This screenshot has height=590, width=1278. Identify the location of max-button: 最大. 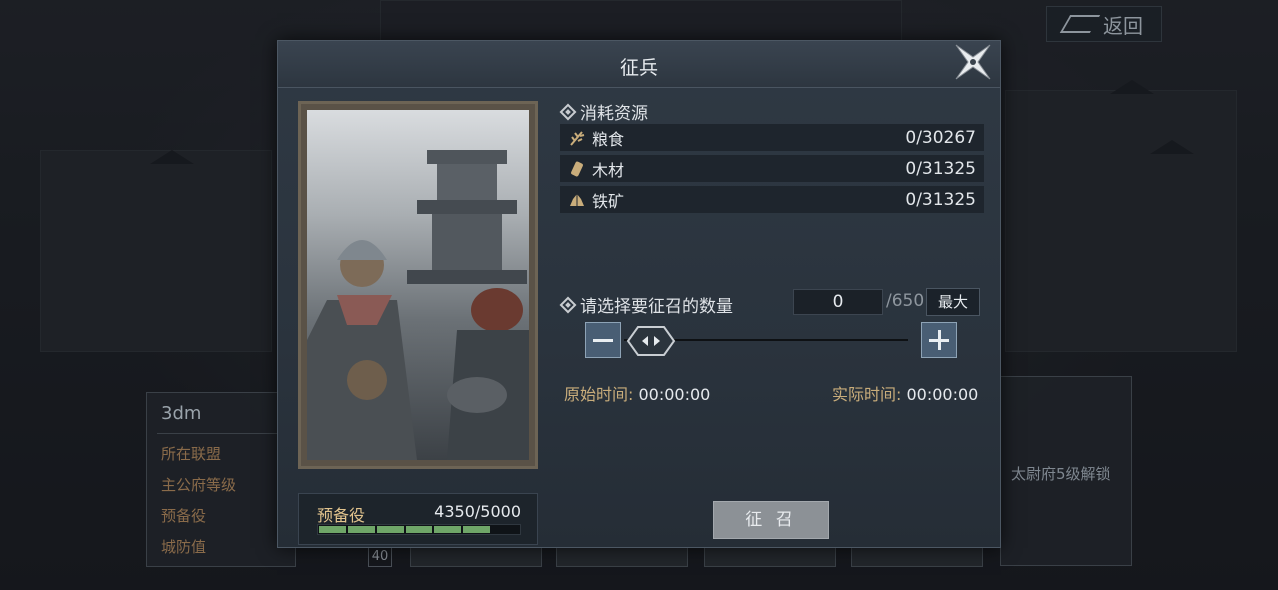
(953, 302).